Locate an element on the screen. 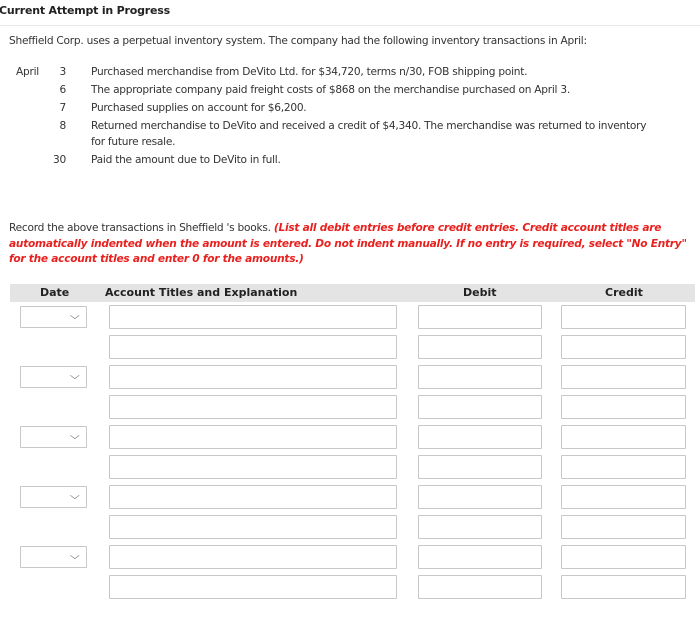 The height and width of the screenshot is (639, 700). column-header-debit: Debit is located at coordinates (480, 292).